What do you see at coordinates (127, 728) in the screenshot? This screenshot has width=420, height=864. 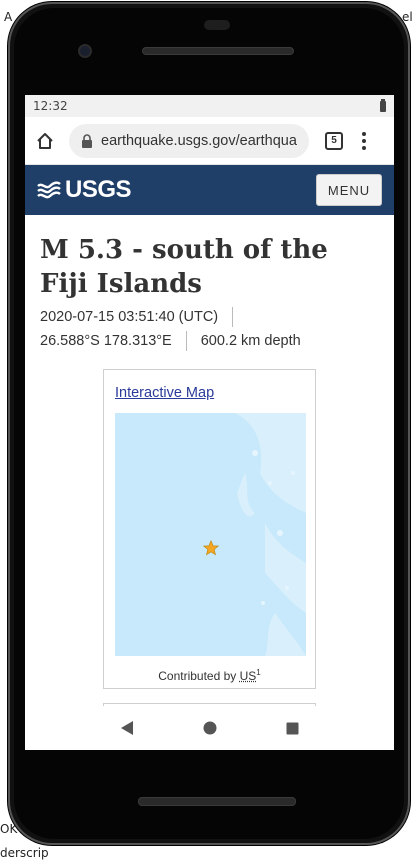 I see `back-icon` at bounding box center [127, 728].